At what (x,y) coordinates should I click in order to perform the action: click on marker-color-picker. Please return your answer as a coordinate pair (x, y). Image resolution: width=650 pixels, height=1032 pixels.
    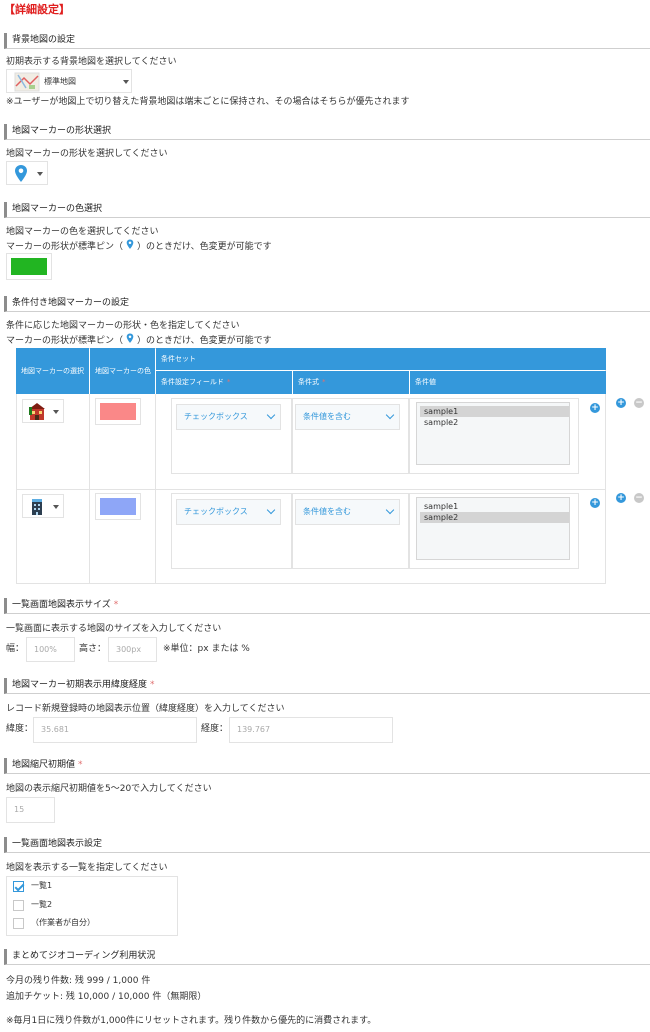
    Looking at the image, I should click on (29, 266).